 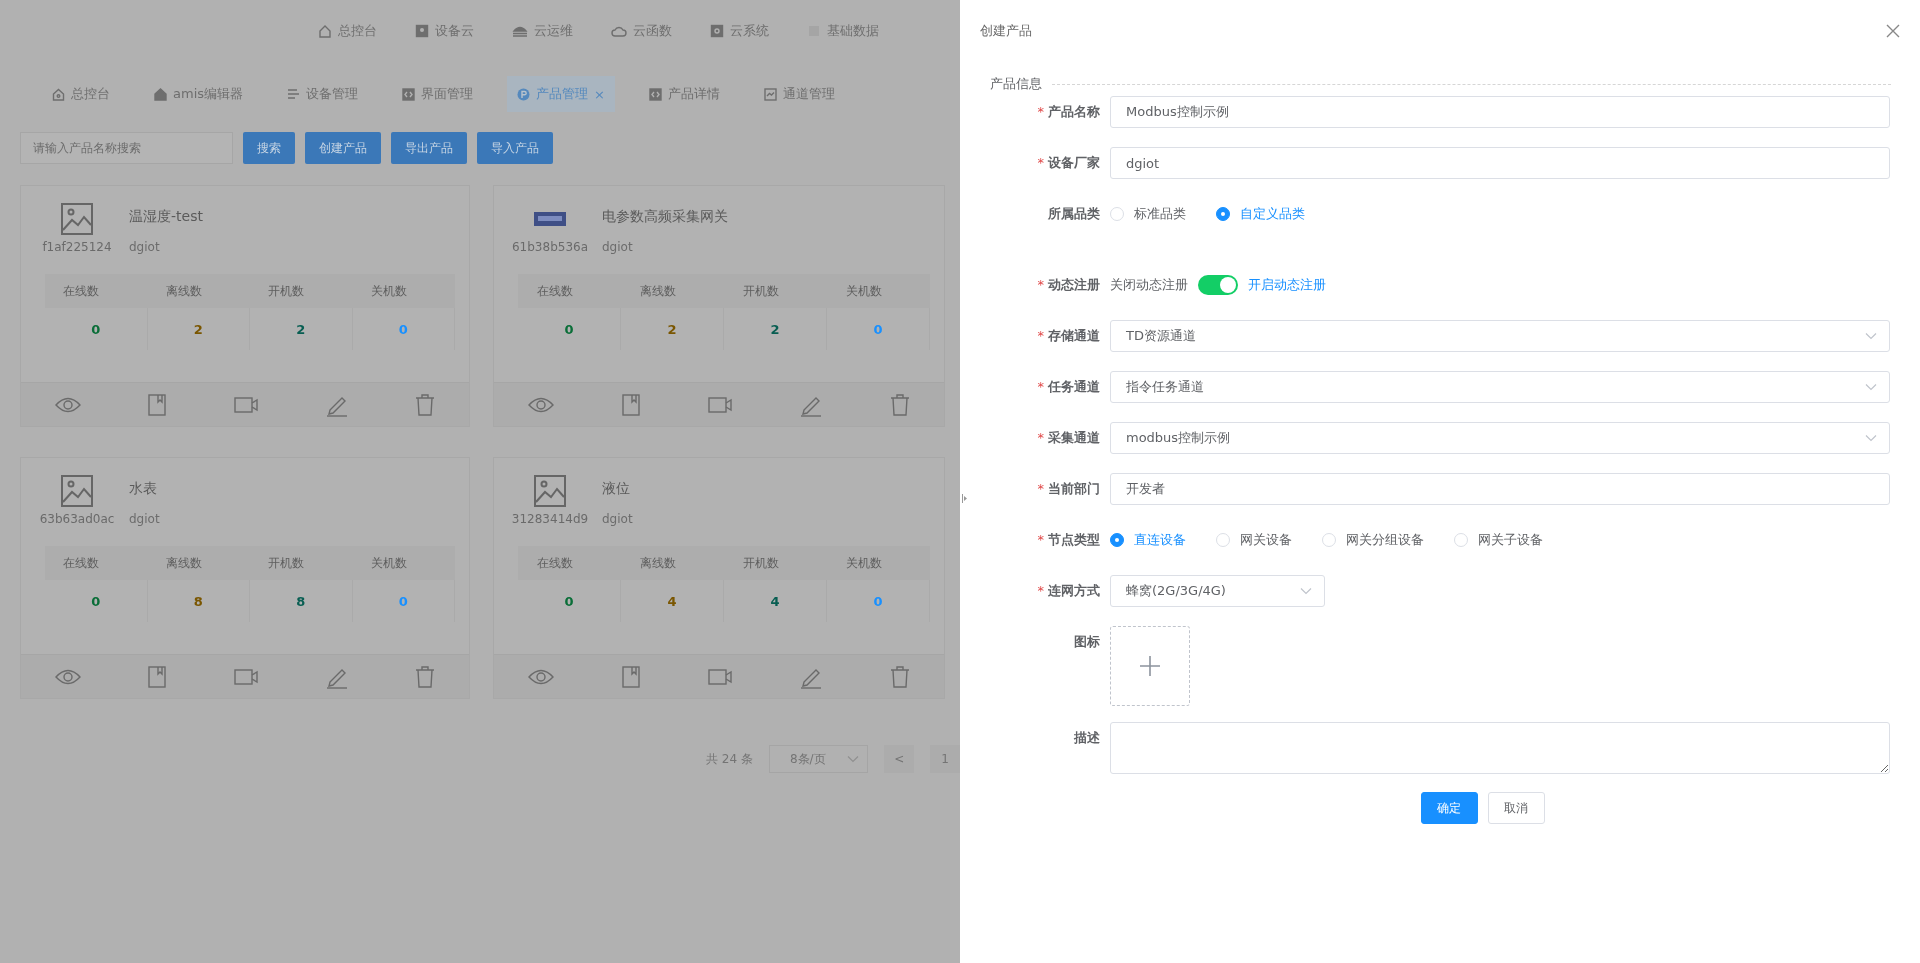 What do you see at coordinates (1516, 808) in the screenshot?
I see `cancel-button: 取消` at bounding box center [1516, 808].